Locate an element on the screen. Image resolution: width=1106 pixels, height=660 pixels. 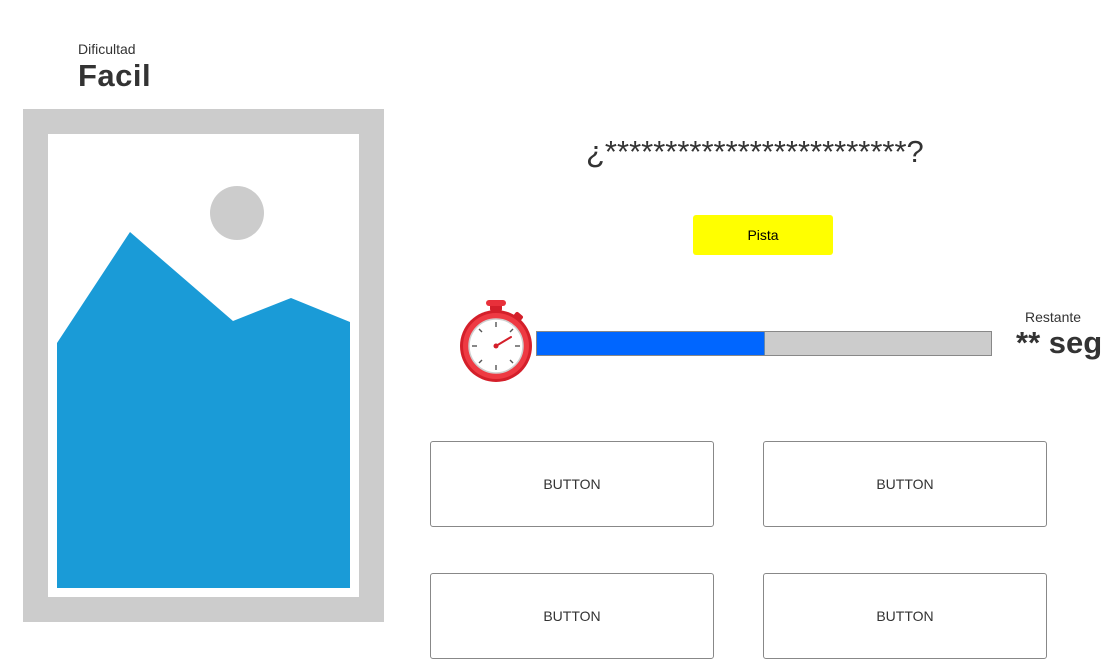
remaining-time: ** seg is located at coordinates (1059, 342).